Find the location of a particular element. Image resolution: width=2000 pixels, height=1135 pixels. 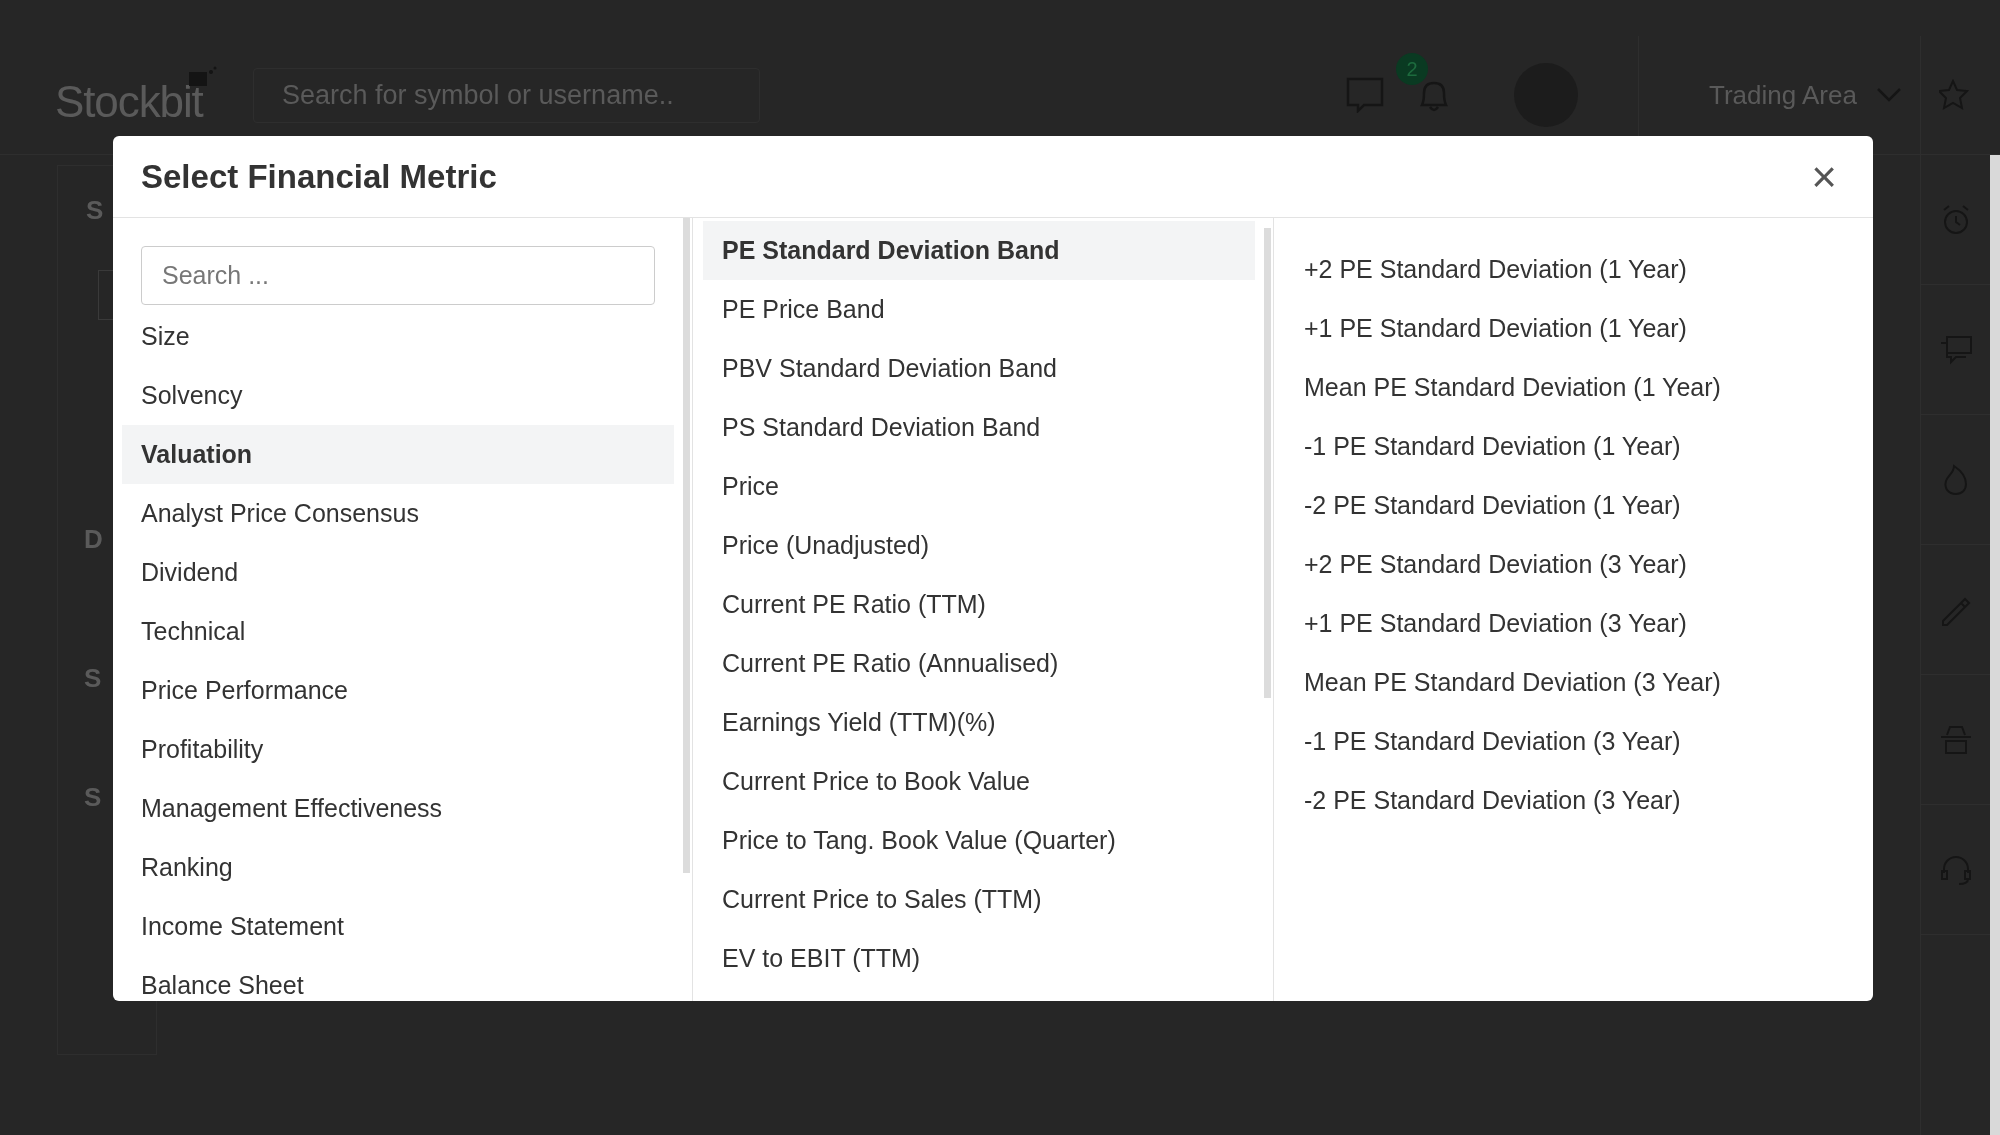

series-item: +2 PE Standard Deviation (1 Year) is located at coordinates (1588, 269).